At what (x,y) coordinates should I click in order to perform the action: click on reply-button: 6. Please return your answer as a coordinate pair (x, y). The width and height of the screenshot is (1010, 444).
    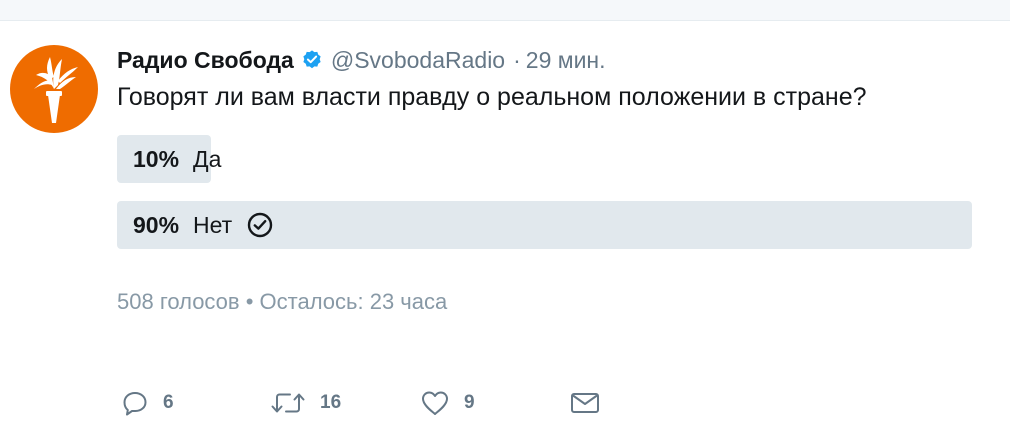
    Looking at the image, I should click on (147, 403).